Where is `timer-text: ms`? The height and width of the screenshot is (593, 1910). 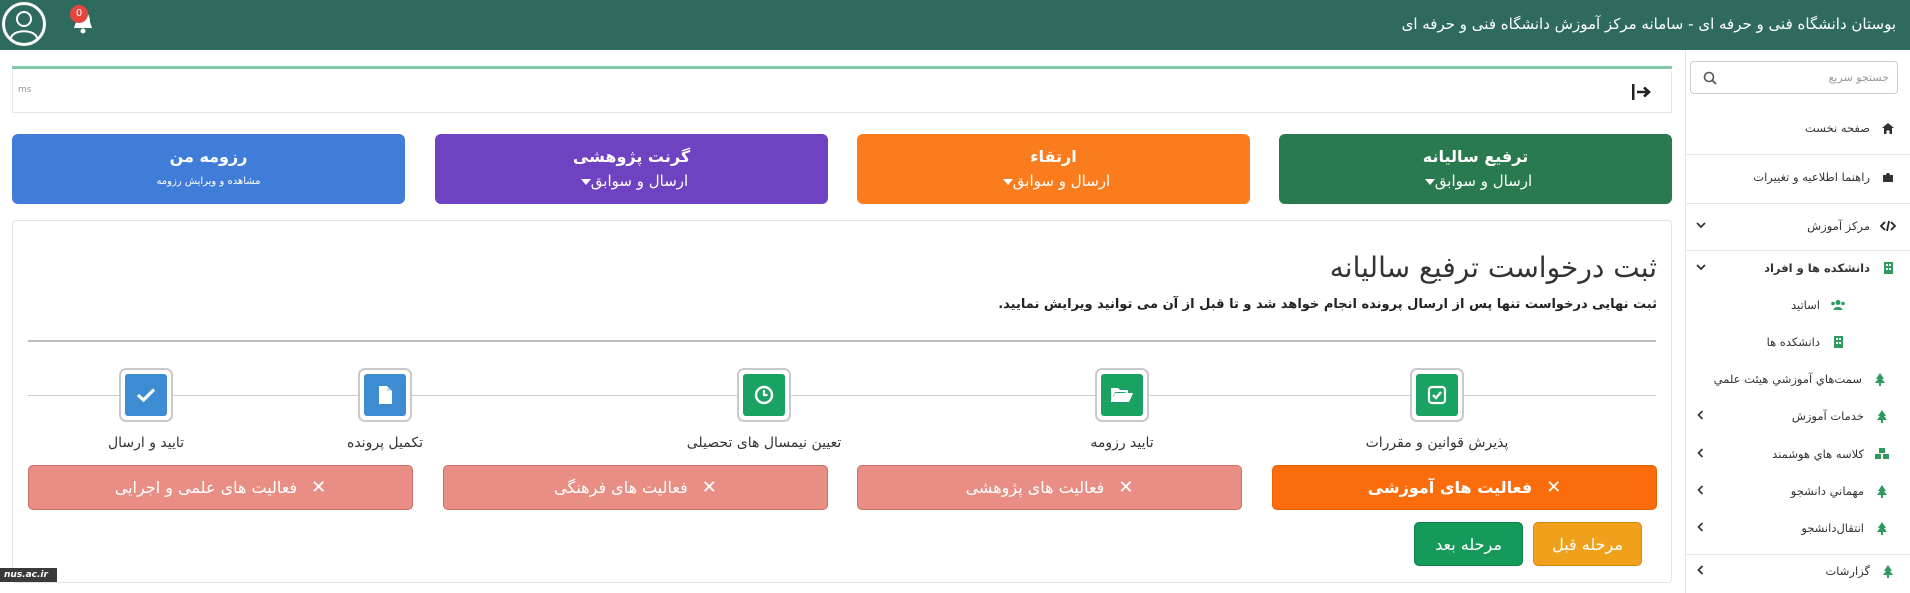 timer-text: ms is located at coordinates (25, 90).